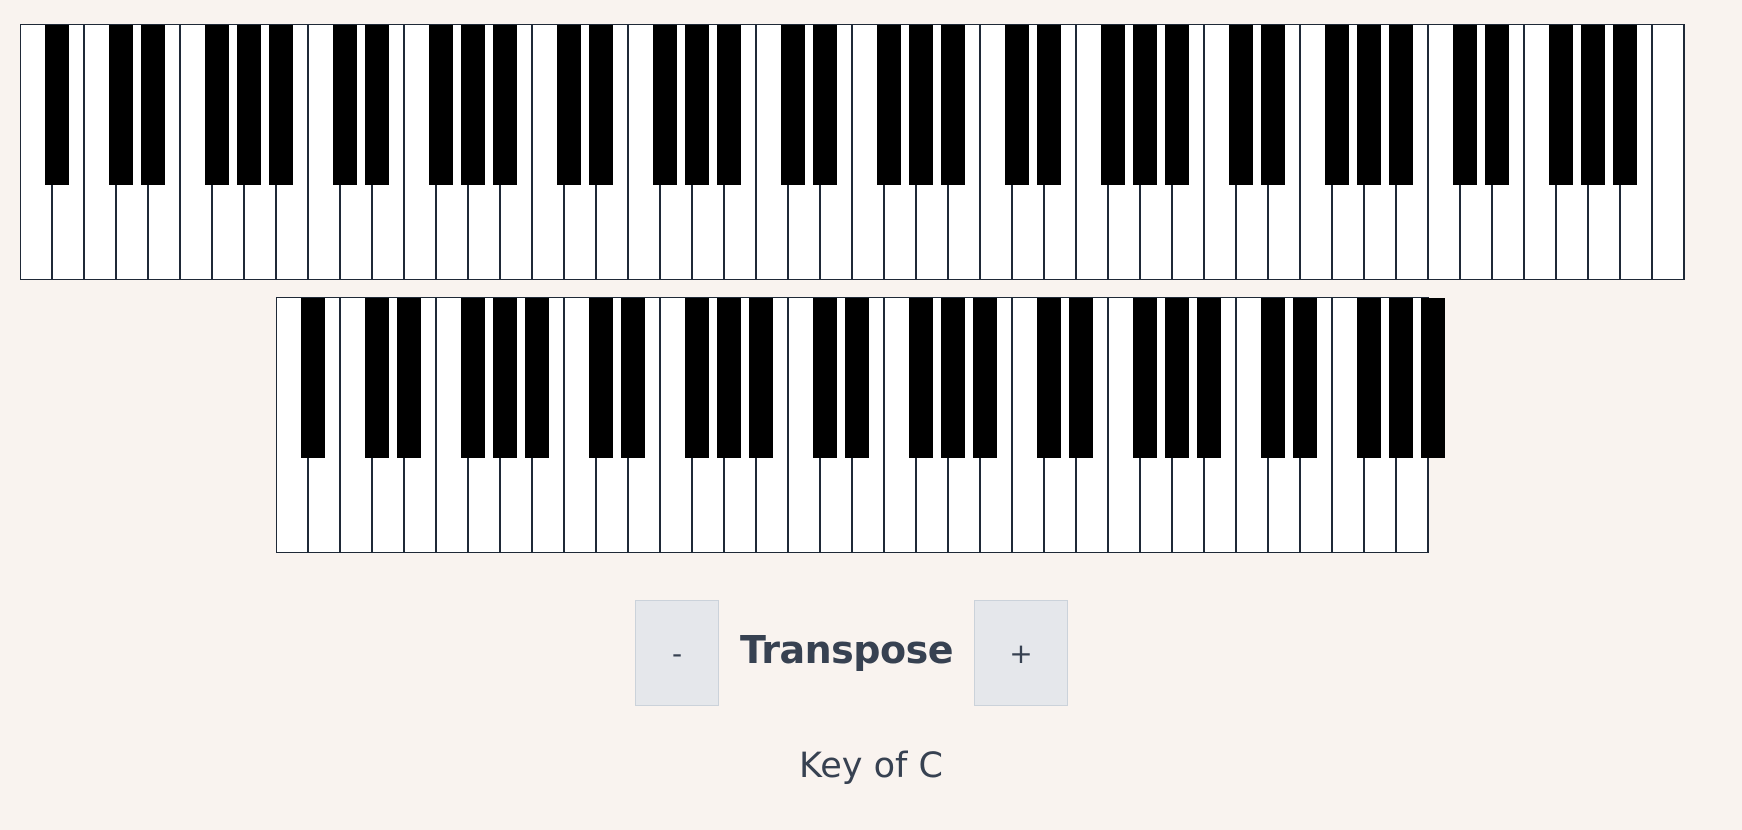 This screenshot has width=1742, height=830. I want to click on transpose-controls: - Transpose +, so click(871, 654).